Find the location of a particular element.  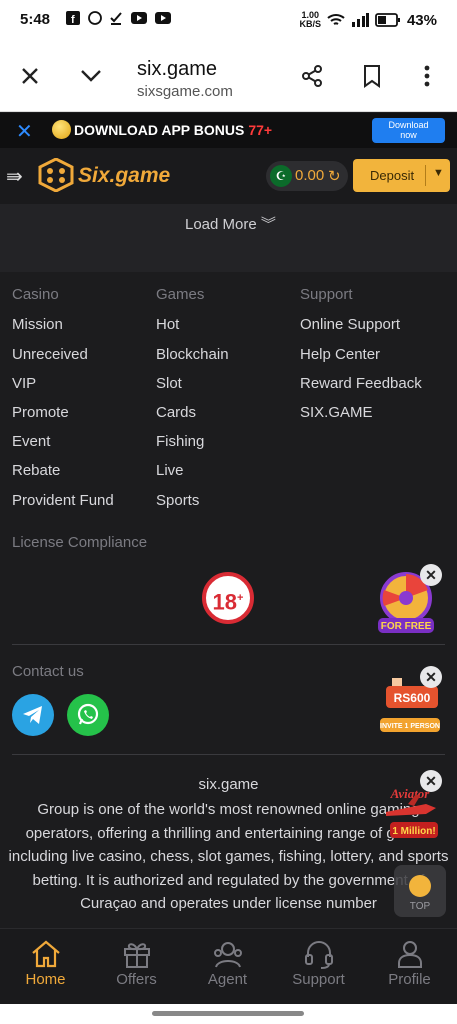

share-button is located at coordinates (312, 76).